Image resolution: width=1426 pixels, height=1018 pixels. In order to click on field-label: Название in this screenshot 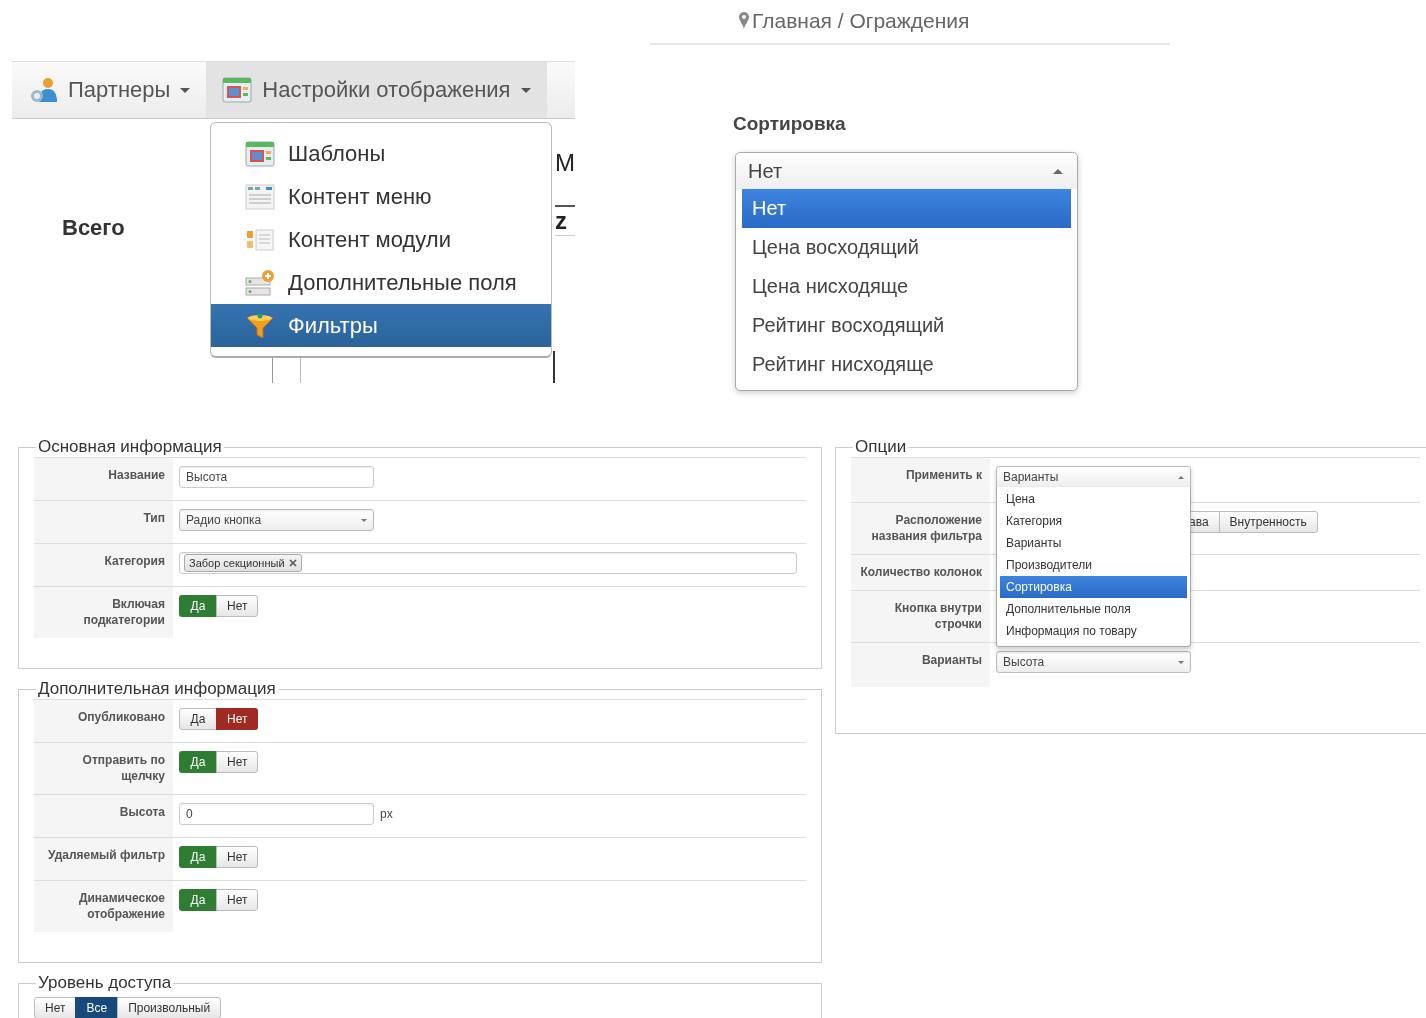, I will do `click(103, 479)`.